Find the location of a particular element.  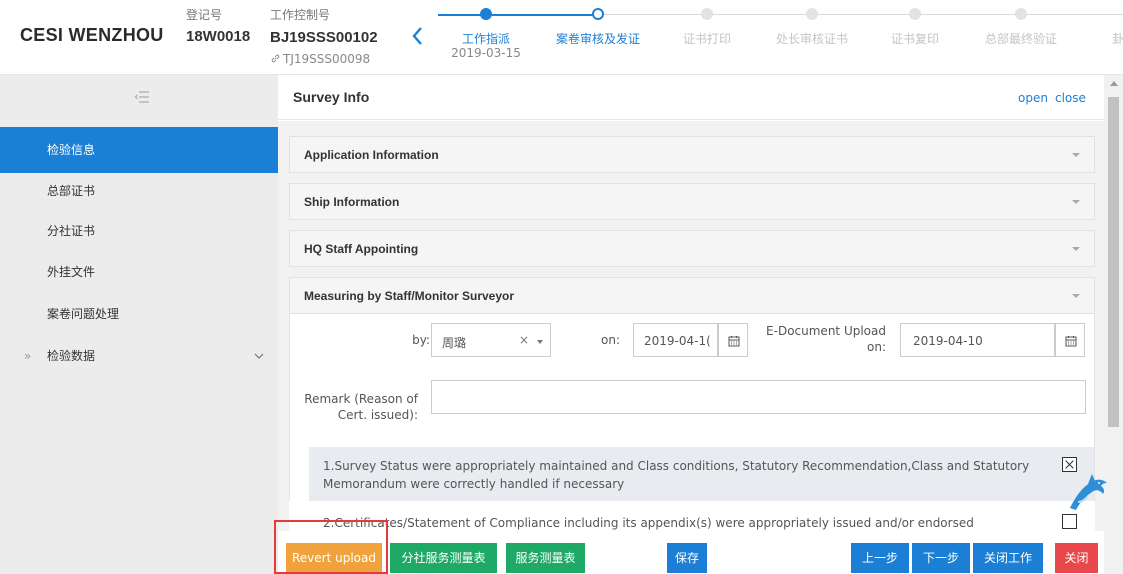

remark-input is located at coordinates (758, 397).